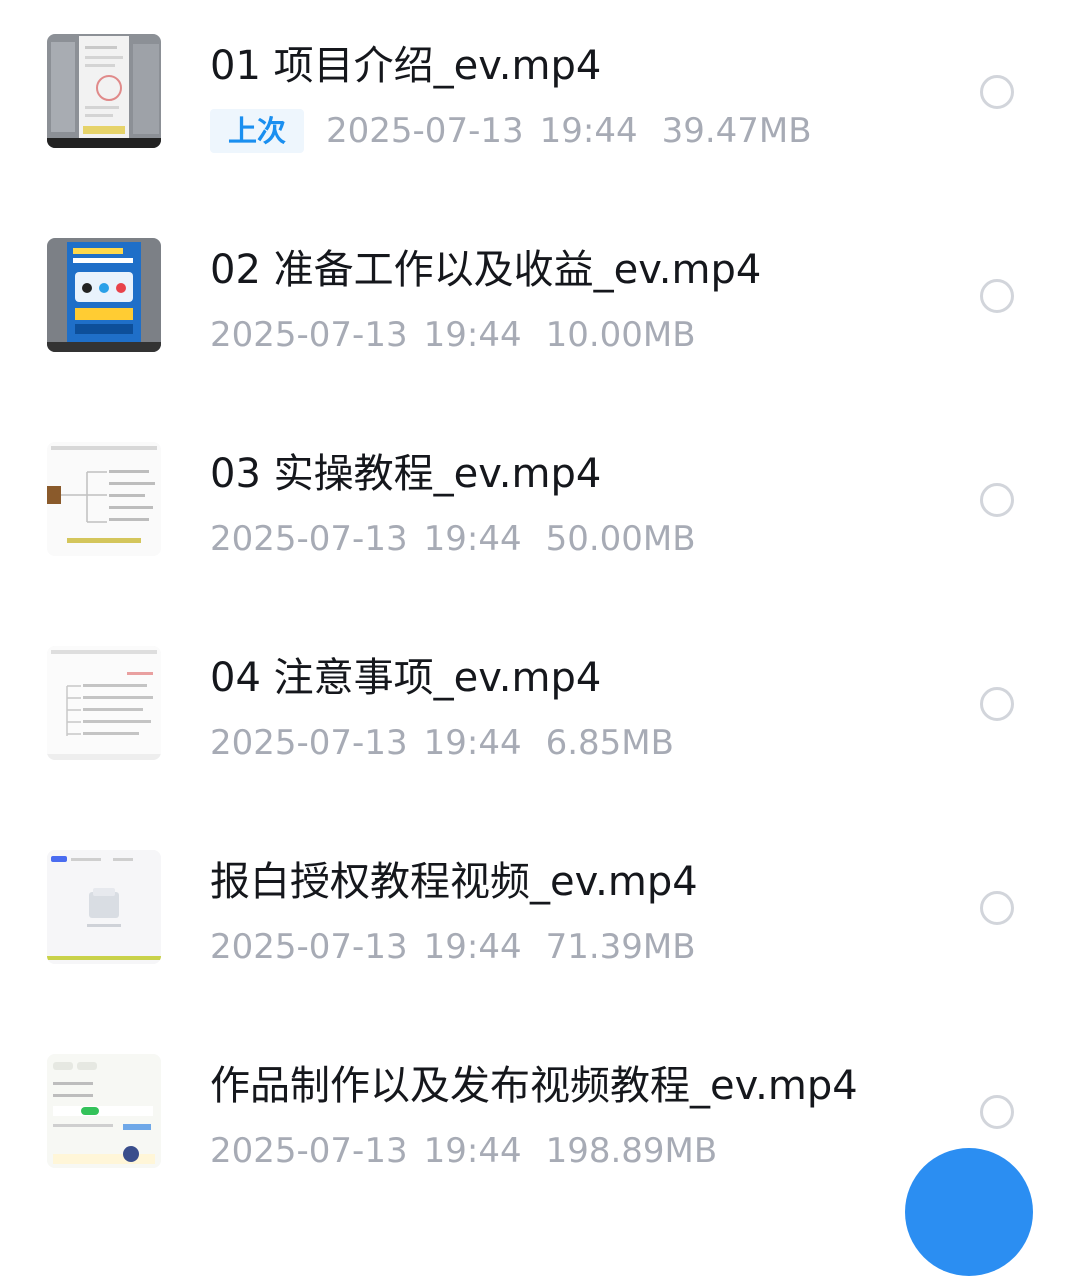 The height and width of the screenshot is (1276, 1080). I want to click on file-name: 01 项目介绍_ev.mp4, so click(406, 66).